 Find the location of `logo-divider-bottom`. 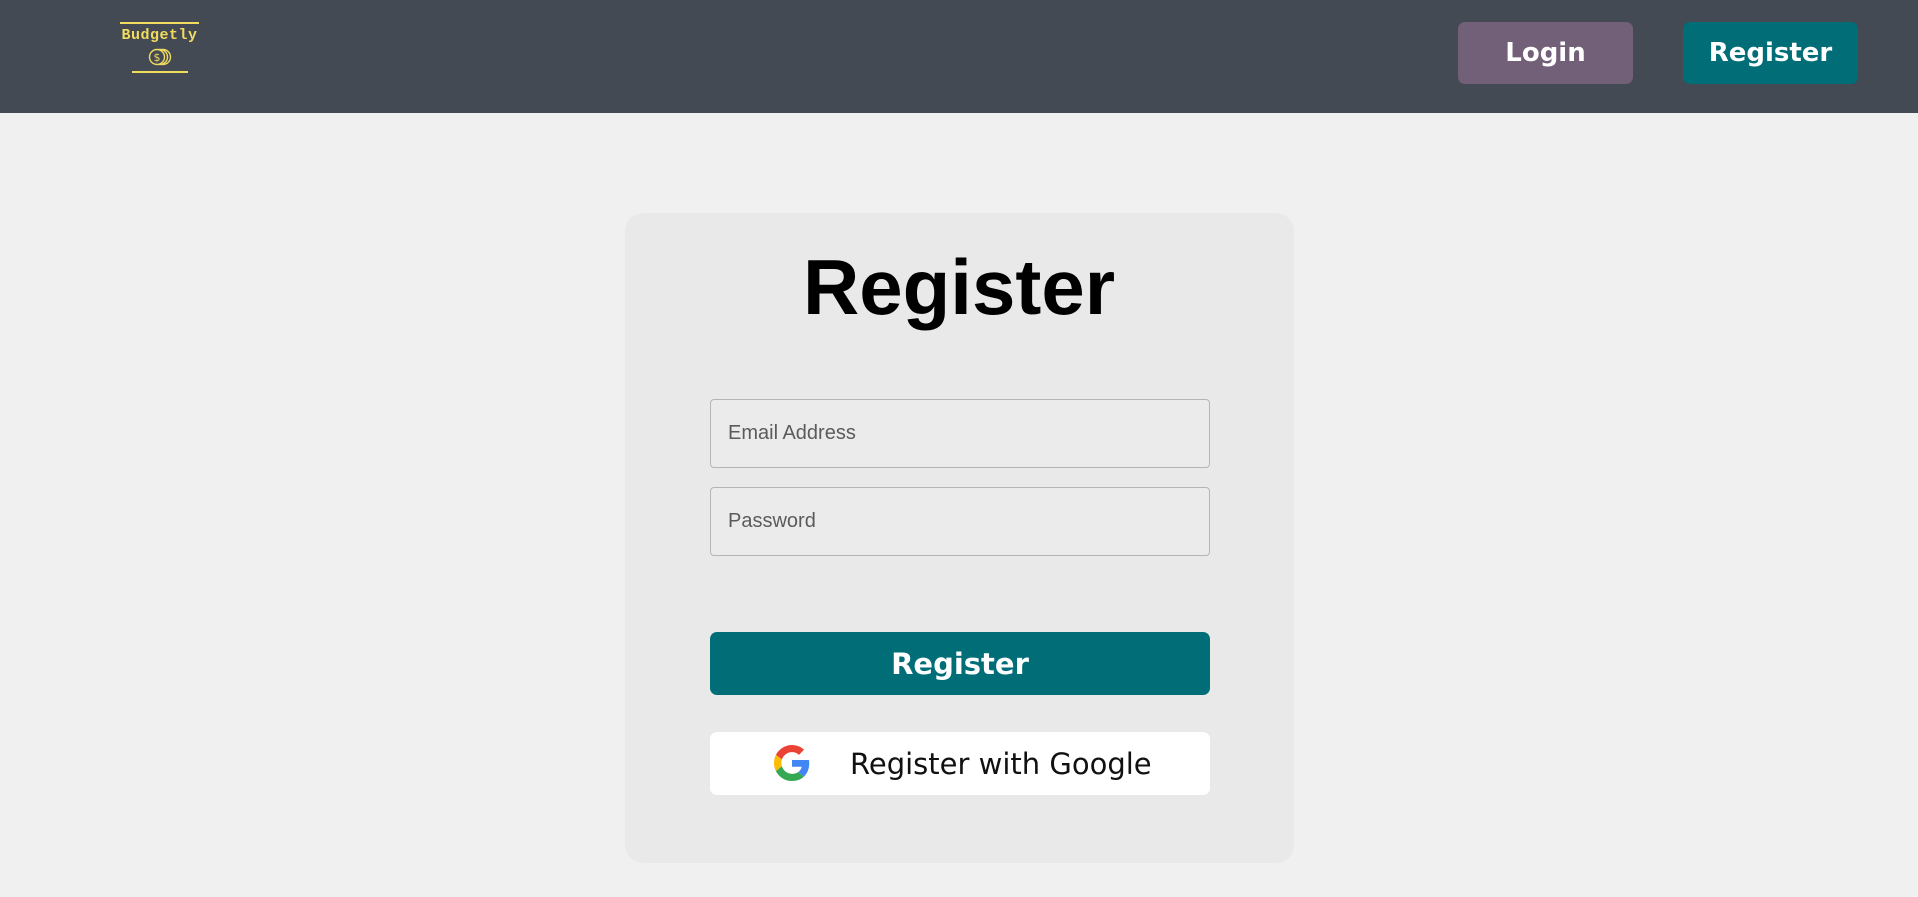

logo-divider-bottom is located at coordinates (159, 72).